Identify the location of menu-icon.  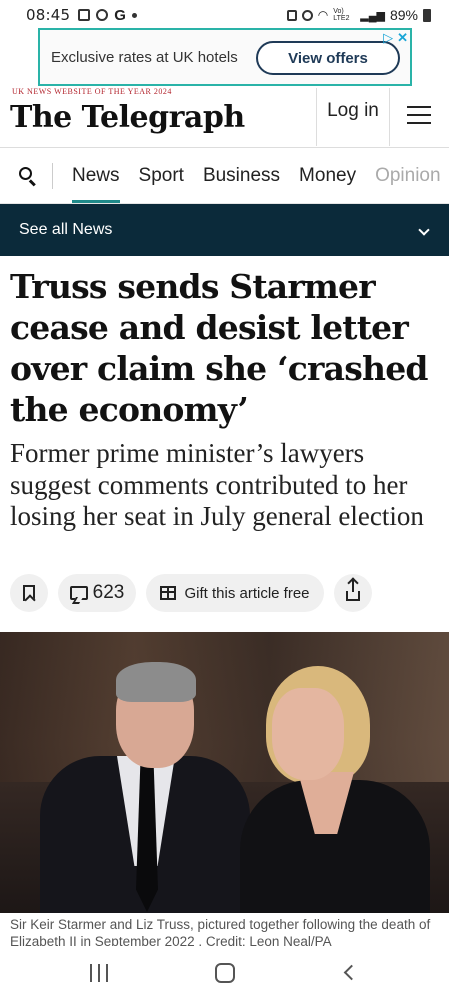
(419, 115).